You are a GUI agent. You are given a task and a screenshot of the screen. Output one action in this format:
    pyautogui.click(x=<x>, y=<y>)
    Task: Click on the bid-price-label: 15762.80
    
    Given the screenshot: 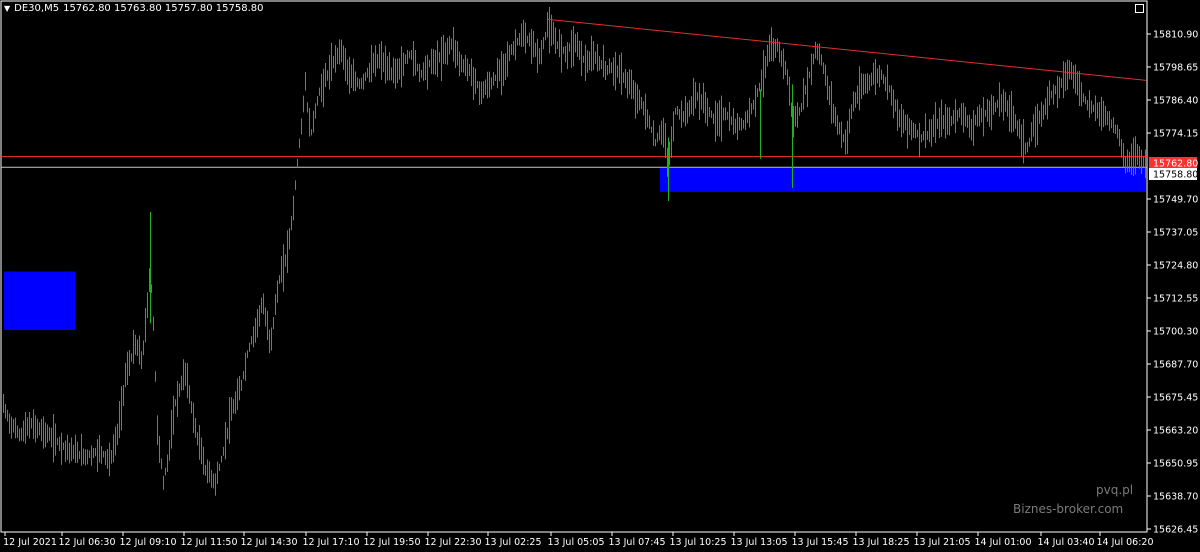 What is the action you would take?
    pyautogui.click(x=1175, y=164)
    